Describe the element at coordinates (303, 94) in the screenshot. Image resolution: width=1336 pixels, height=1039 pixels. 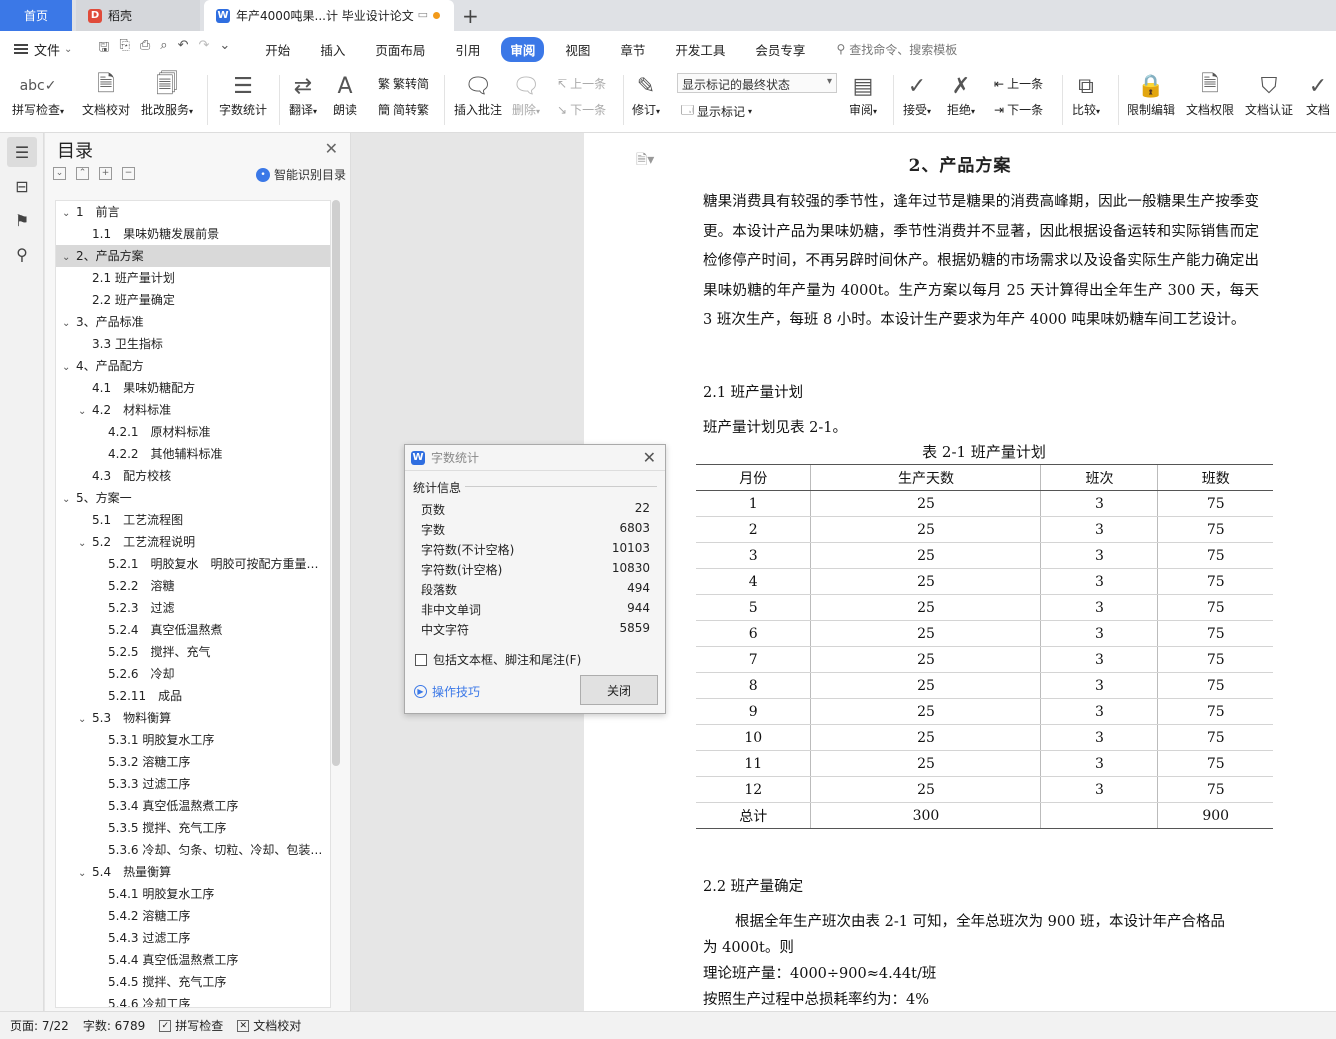
I see `translate-button: ⇄ 翻译▾` at that location.